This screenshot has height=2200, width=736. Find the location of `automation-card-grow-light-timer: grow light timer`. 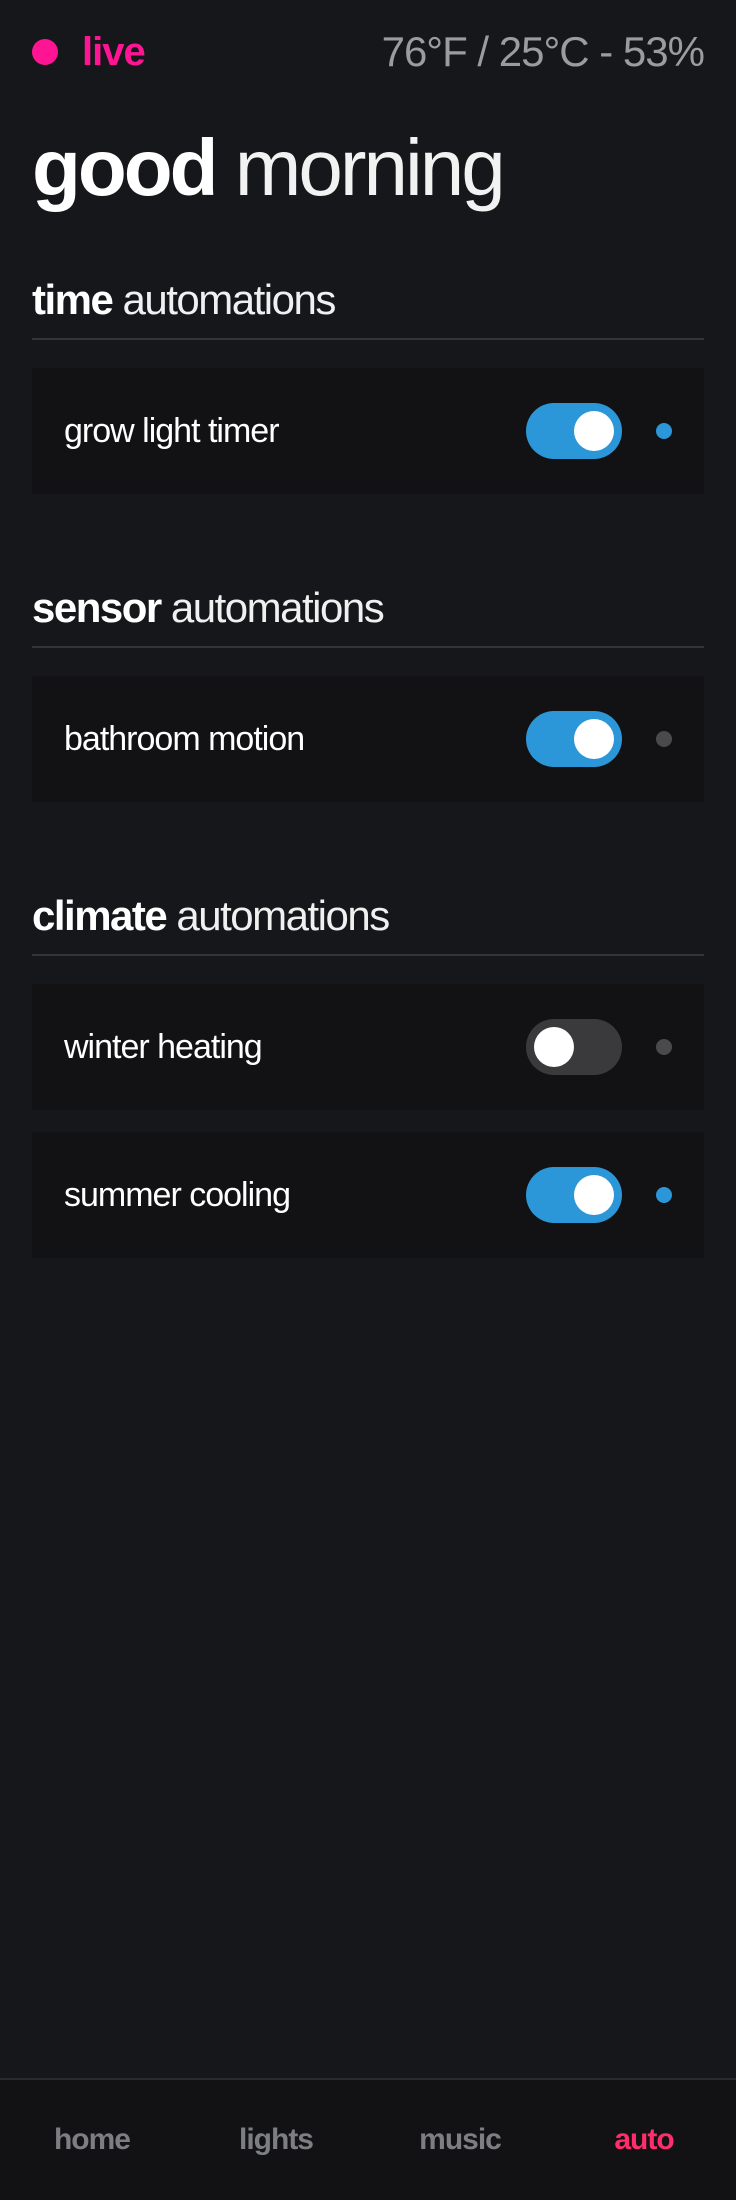

automation-card-grow-light-timer: grow light timer is located at coordinates (368, 431).